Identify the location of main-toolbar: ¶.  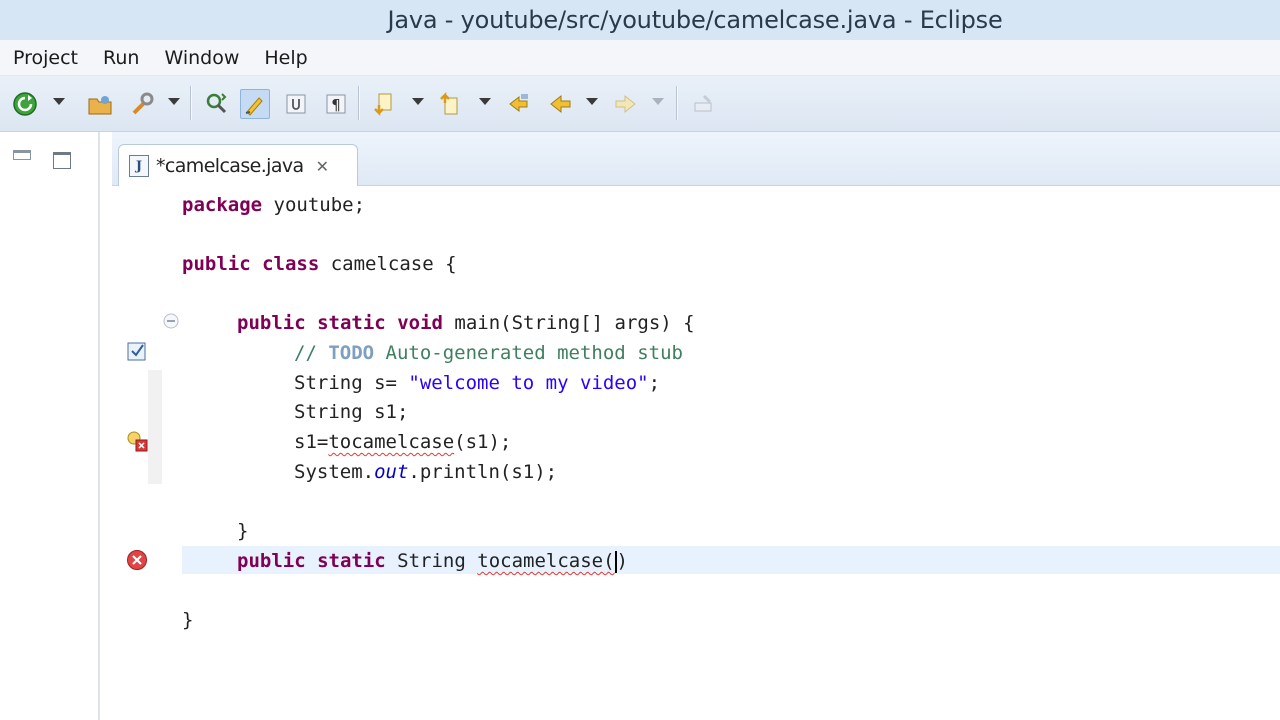
(640, 104).